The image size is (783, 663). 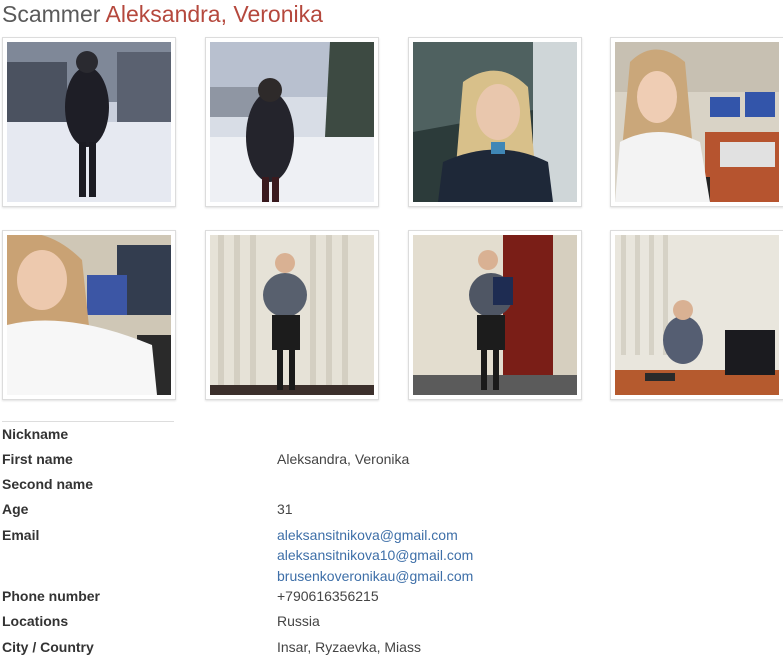 I want to click on age-value: 31, so click(x=285, y=509).